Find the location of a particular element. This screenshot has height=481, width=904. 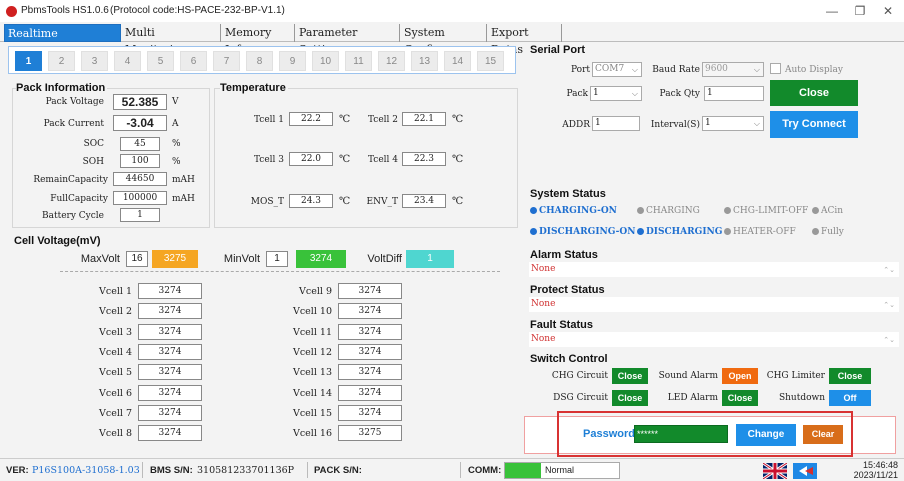

tcell-3-label: Tcell 3 is located at coordinates (268, 160).